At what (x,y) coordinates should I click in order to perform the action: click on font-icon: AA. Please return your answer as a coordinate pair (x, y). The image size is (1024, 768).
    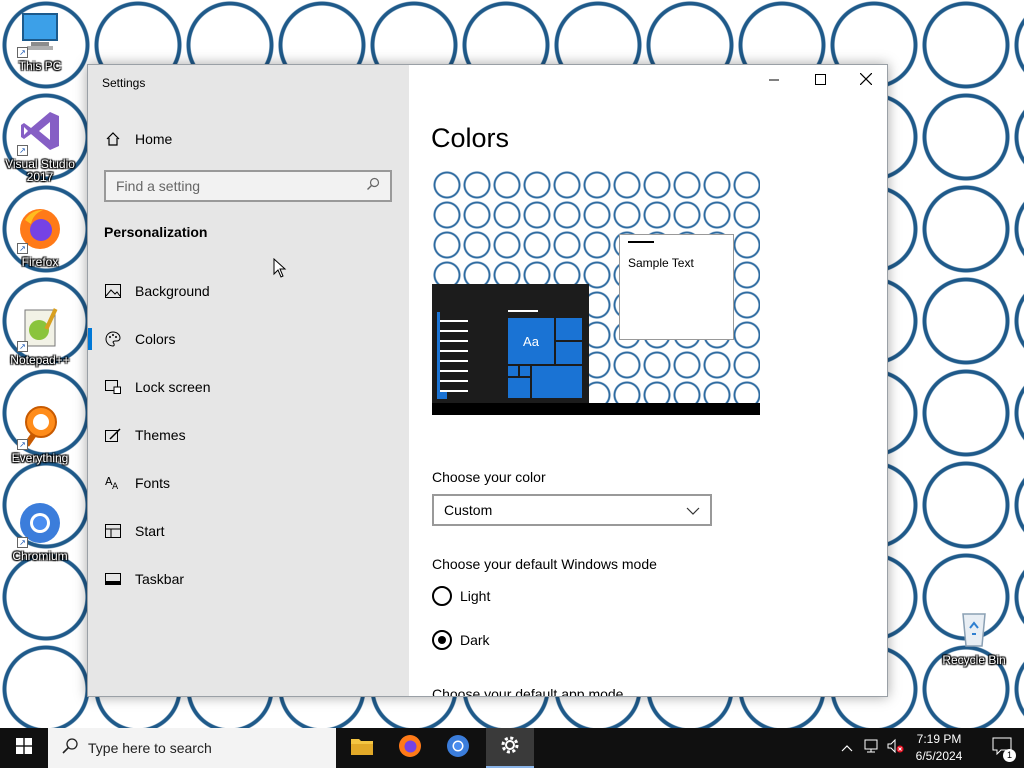
    Looking at the image, I should click on (113, 483).